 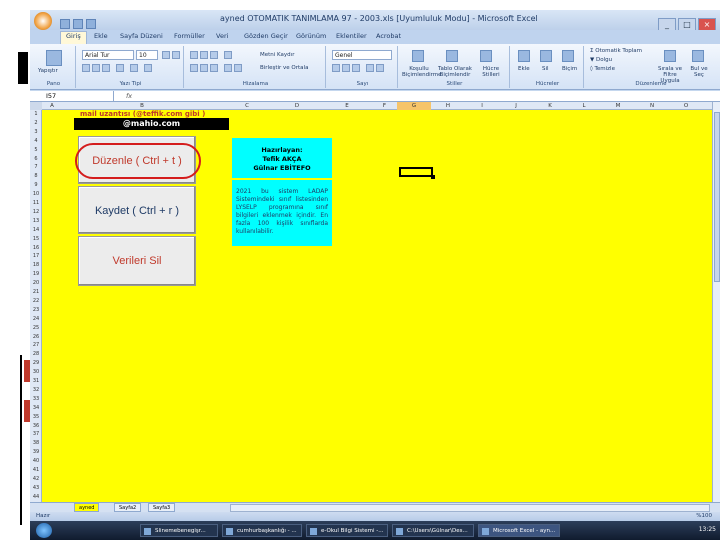 I want to click on fx-icon: fx, so click(x=129, y=96).